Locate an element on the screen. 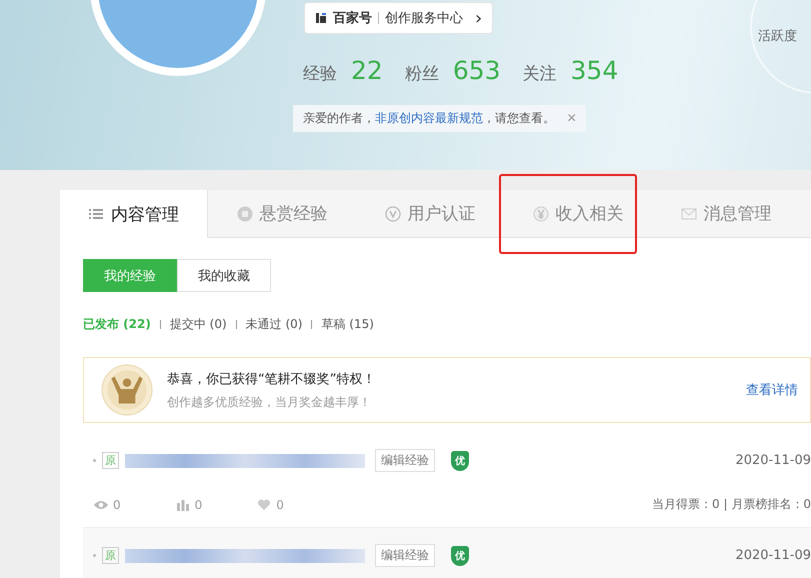 The width and height of the screenshot is (811, 578). stat-label: 经验 is located at coordinates (320, 74).